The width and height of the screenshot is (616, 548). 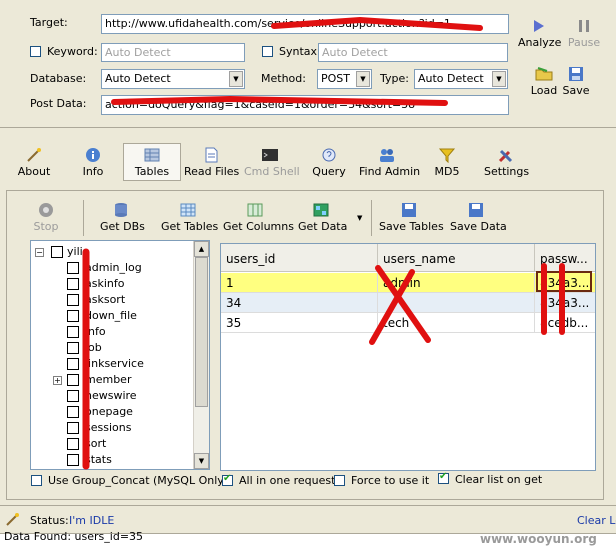 What do you see at coordinates (111, 460) in the screenshot?
I see `tree-item: stats` at bounding box center [111, 460].